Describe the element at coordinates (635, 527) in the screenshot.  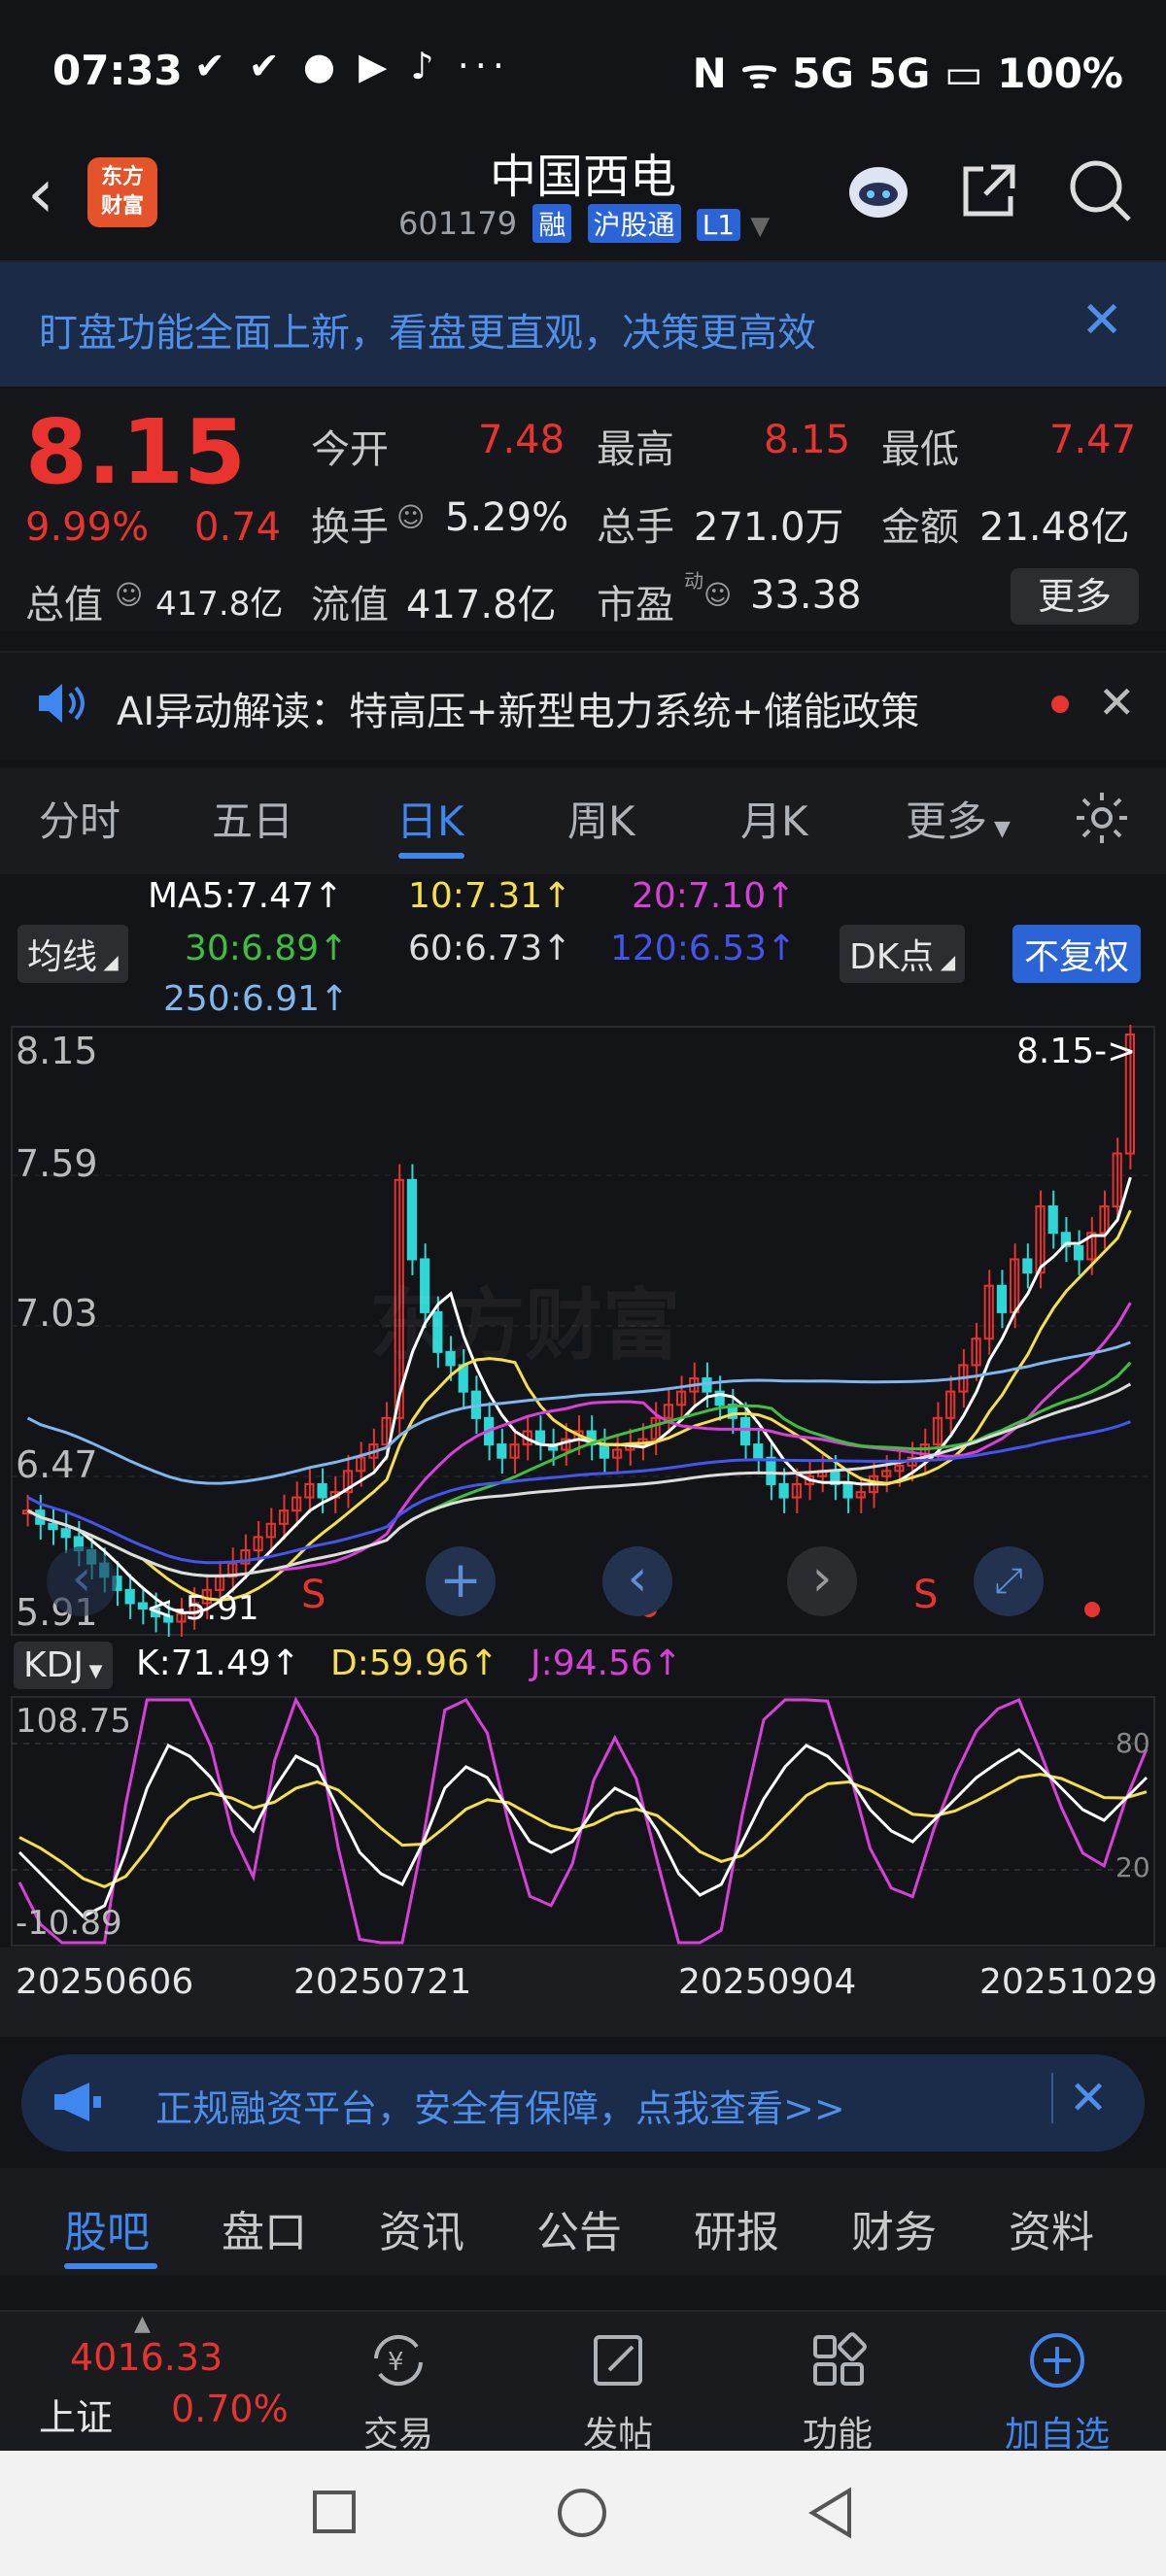
I see `volume-label: 总手` at that location.